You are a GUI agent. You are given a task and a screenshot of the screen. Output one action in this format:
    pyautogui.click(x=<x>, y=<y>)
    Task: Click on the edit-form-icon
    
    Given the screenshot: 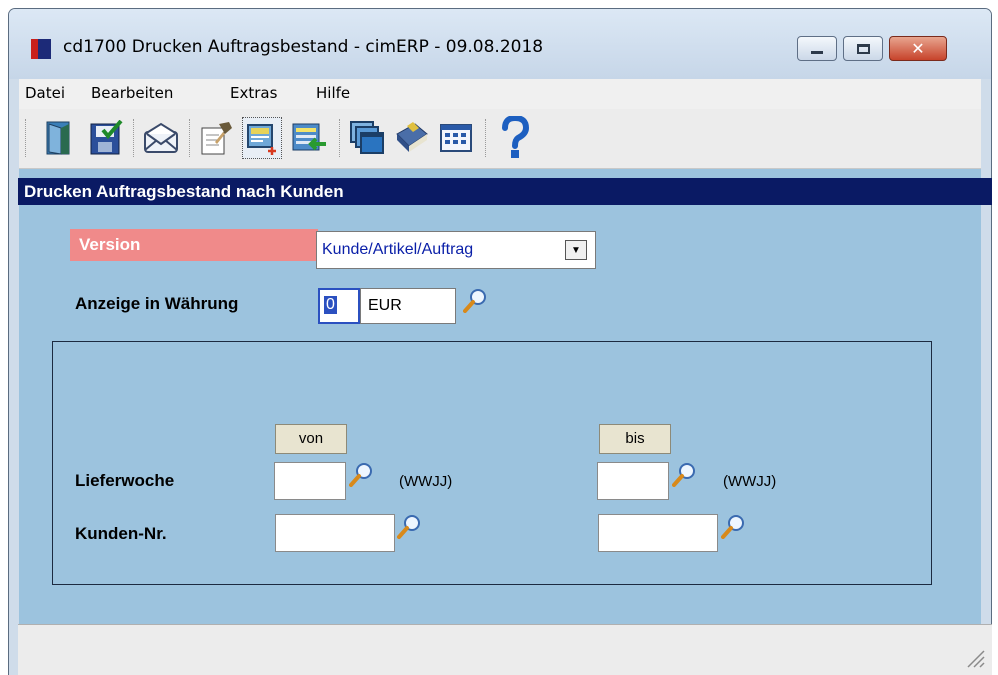 What is the action you would take?
    pyautogui.click(x=216, y=138)
    